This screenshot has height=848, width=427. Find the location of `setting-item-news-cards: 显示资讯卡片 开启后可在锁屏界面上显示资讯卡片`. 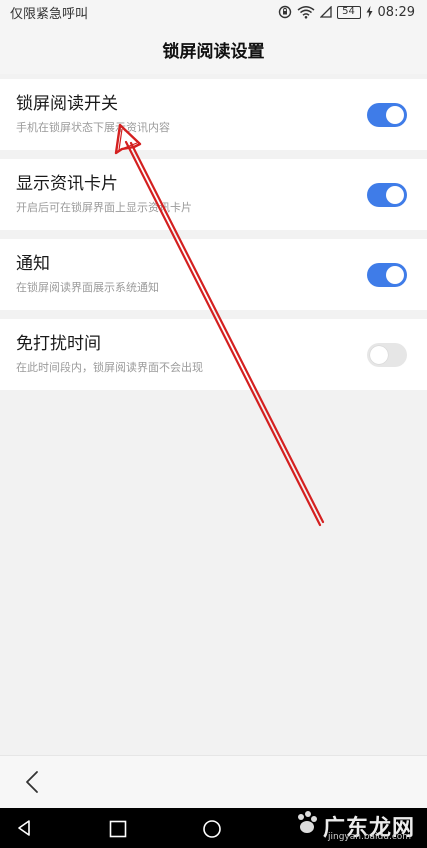

setting-item-news-cards: 显示资讯卡片 开启后可在锁屏界面上显示资讯卡片 is located at coordinates (213, 194).